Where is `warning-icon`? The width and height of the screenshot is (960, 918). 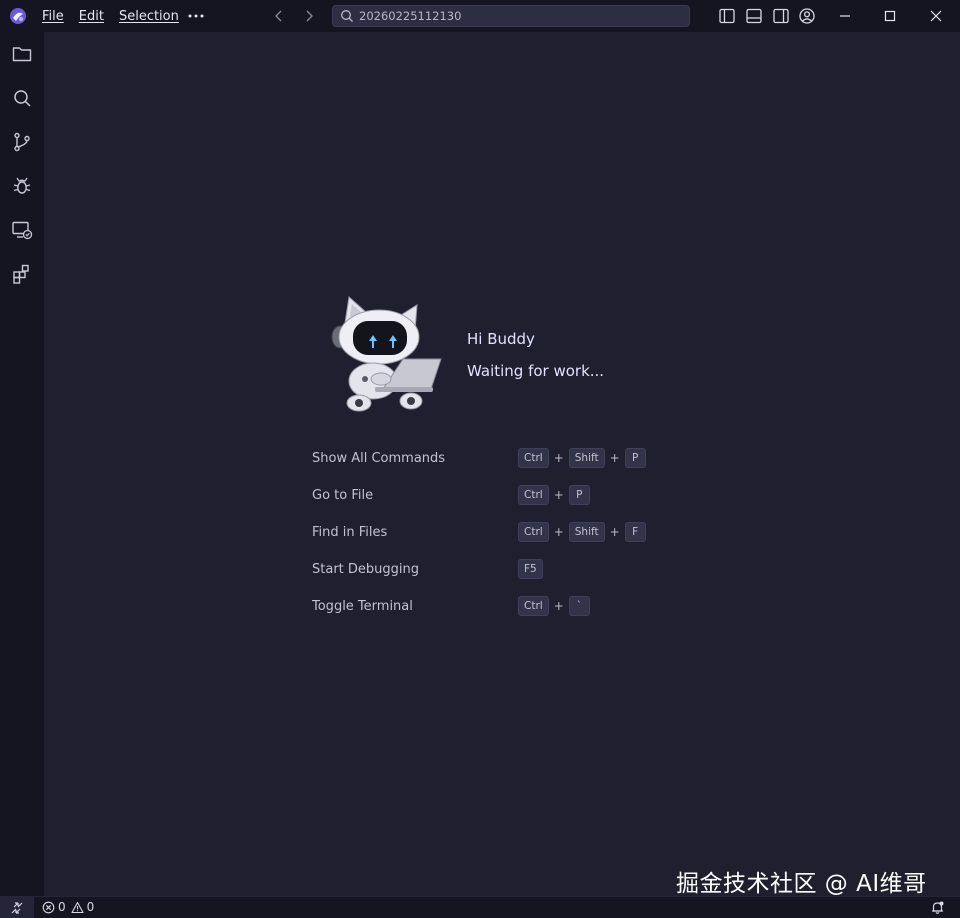
warning-icon is located at coordinates (77, 907).